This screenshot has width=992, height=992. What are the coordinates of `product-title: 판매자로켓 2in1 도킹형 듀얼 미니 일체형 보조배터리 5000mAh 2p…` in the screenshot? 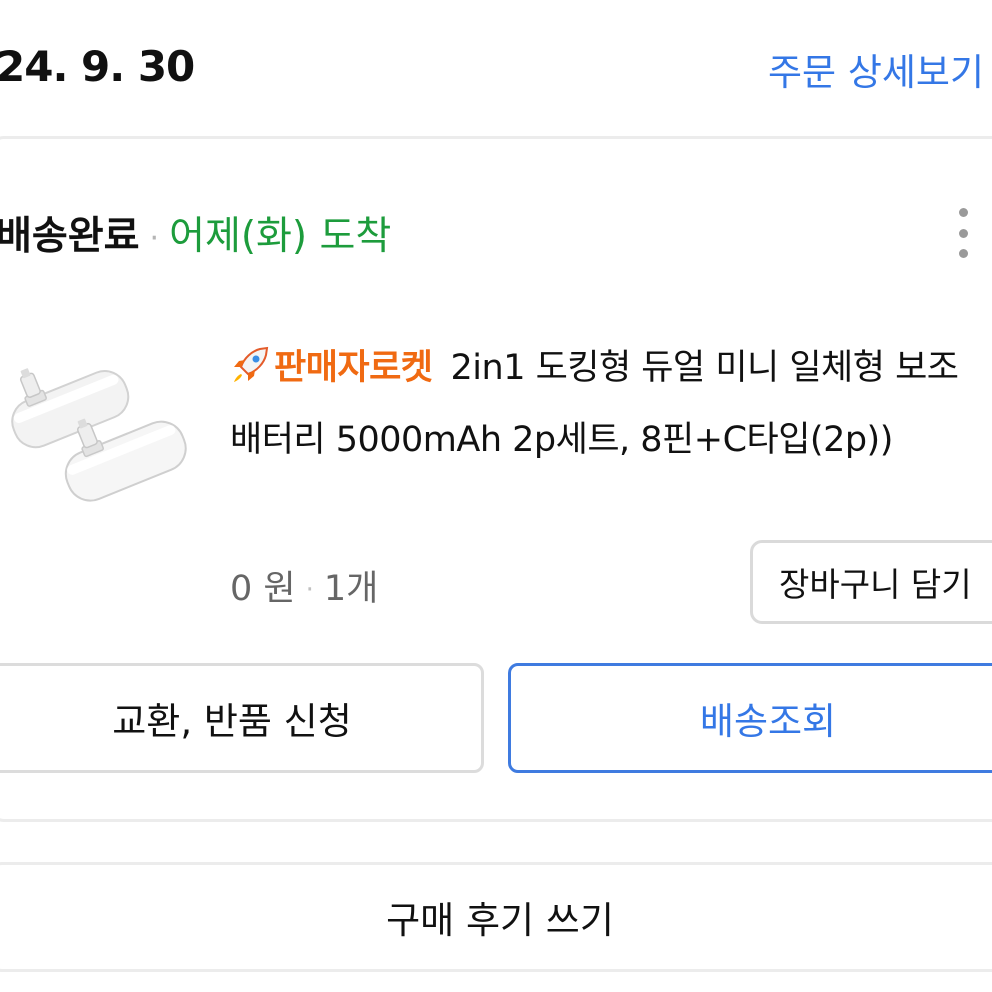 It's located at (605, 404).